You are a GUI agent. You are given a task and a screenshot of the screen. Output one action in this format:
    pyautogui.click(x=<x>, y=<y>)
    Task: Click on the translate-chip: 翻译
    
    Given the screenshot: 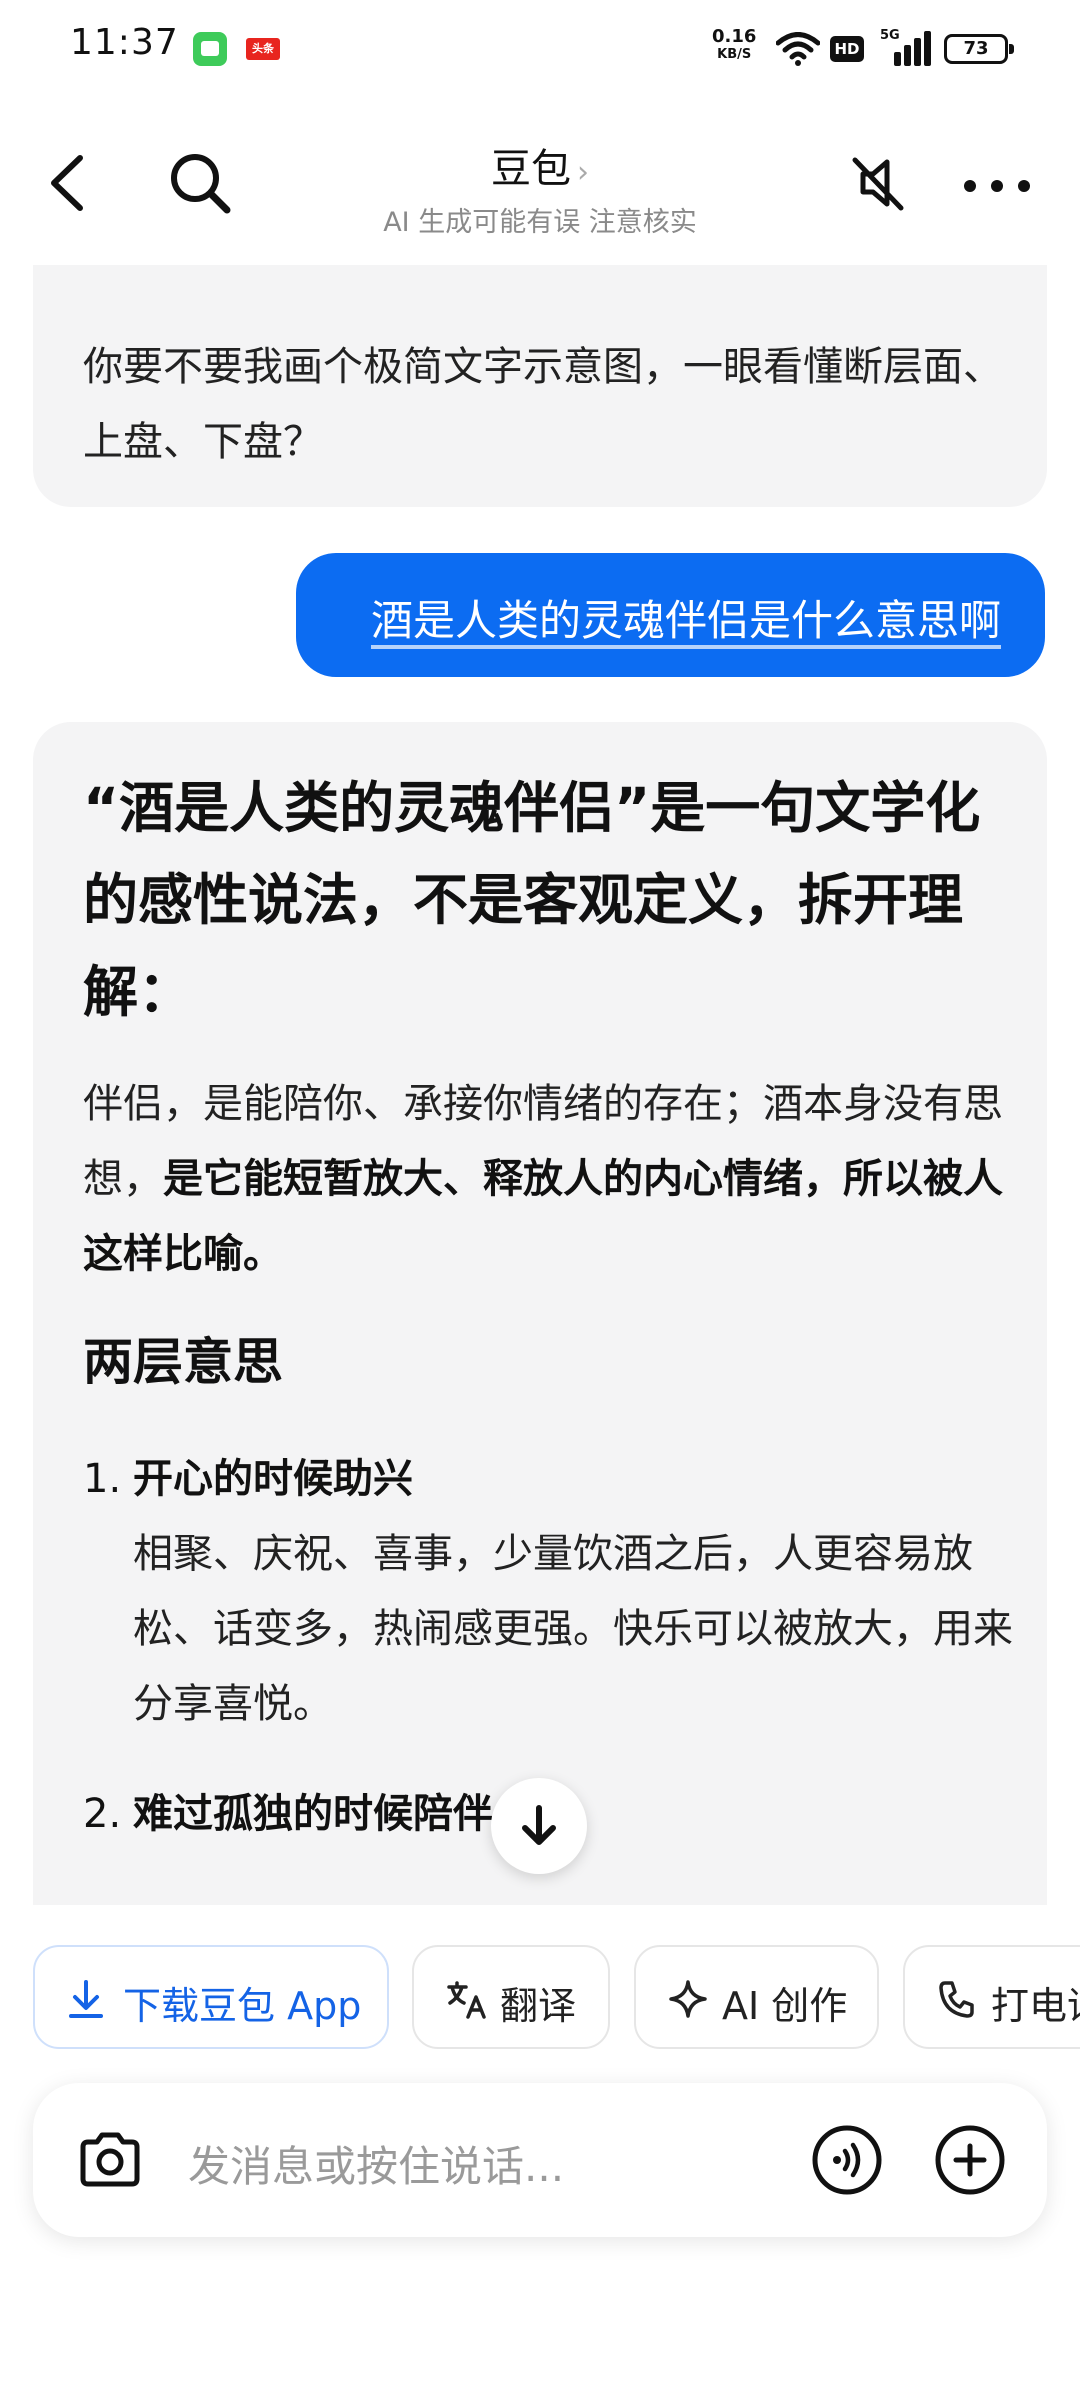 What is the action you would take?
    pyautogui.click(x=511, y=1997)
    